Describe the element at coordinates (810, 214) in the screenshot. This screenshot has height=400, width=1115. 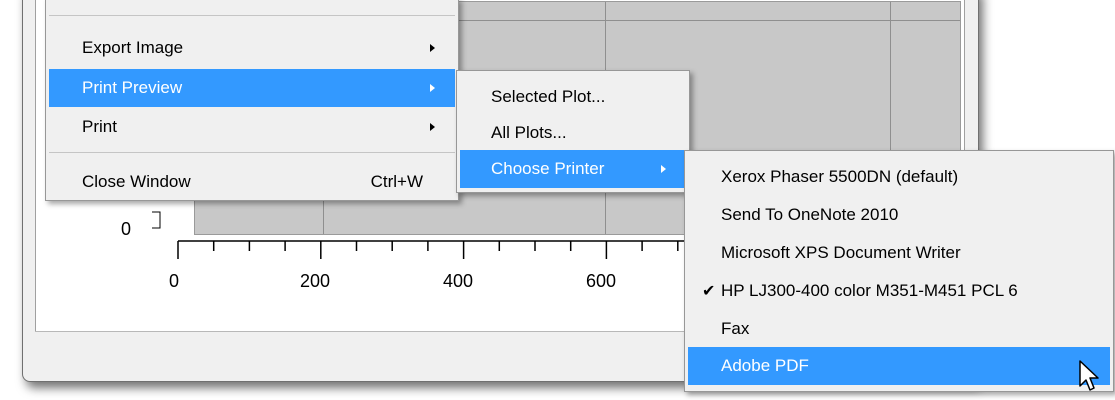
I see `menu-item-label: Send To OneNote 2010` at that location.